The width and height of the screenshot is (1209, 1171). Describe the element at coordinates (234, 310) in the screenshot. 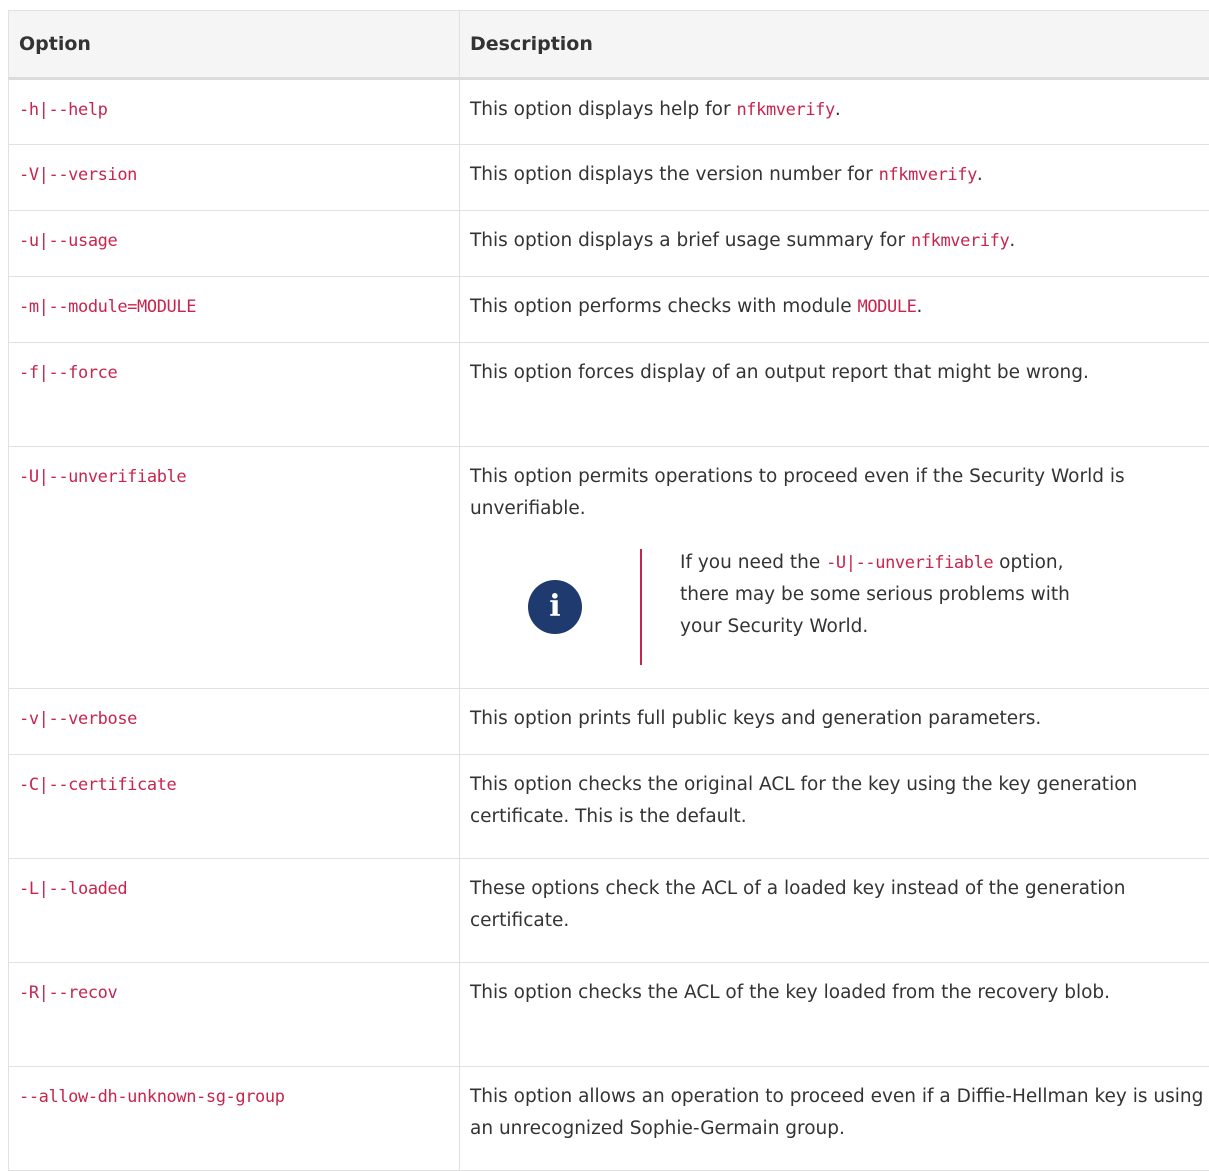

I see `option-cell: -m|--module=MODULE` at that location.